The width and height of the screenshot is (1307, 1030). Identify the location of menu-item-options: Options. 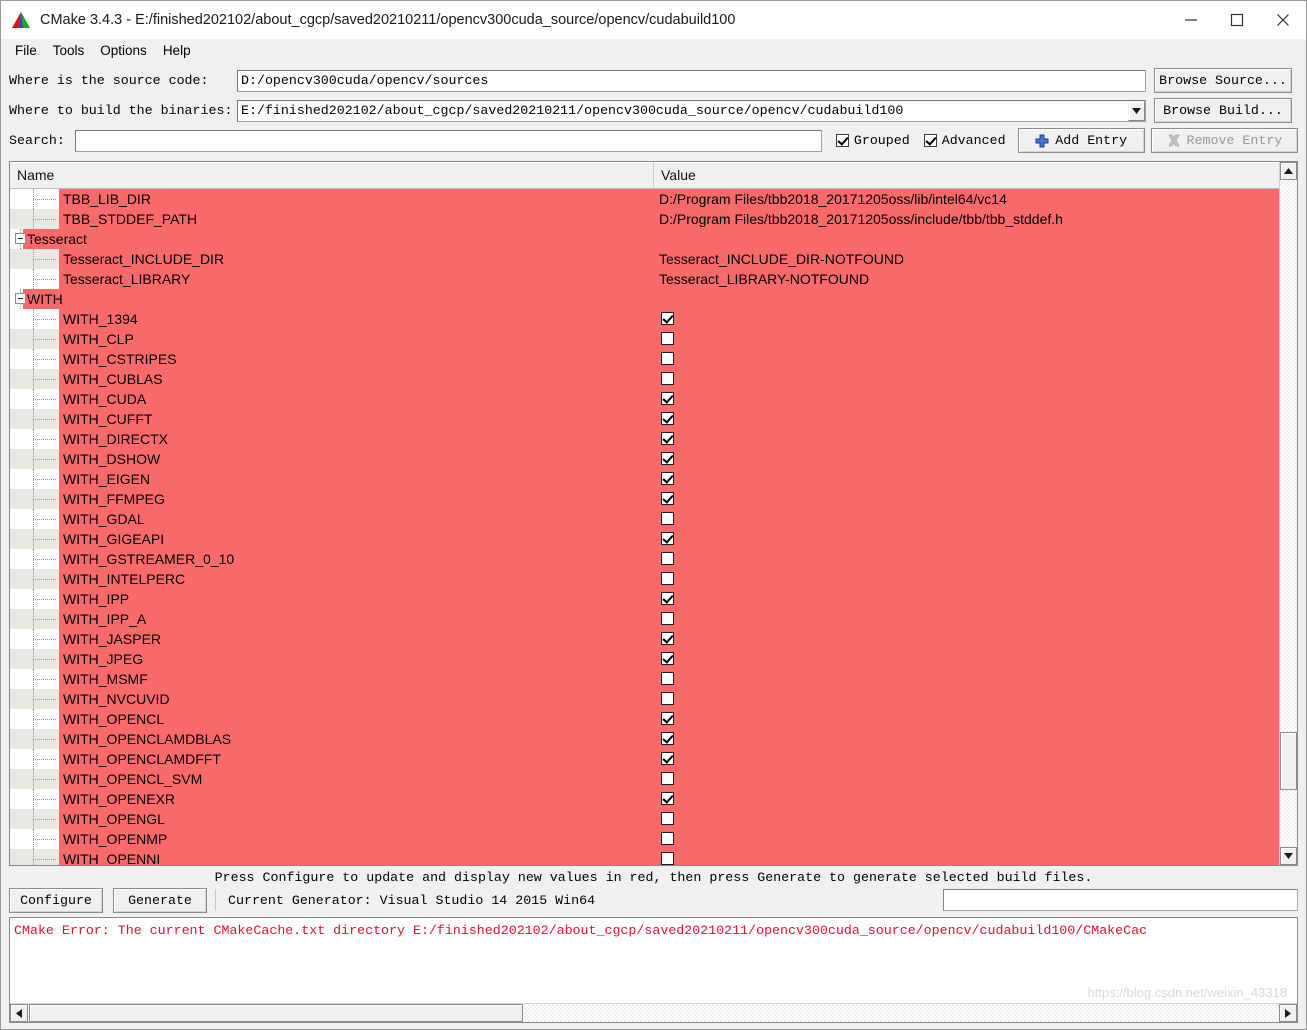
(123, 50).